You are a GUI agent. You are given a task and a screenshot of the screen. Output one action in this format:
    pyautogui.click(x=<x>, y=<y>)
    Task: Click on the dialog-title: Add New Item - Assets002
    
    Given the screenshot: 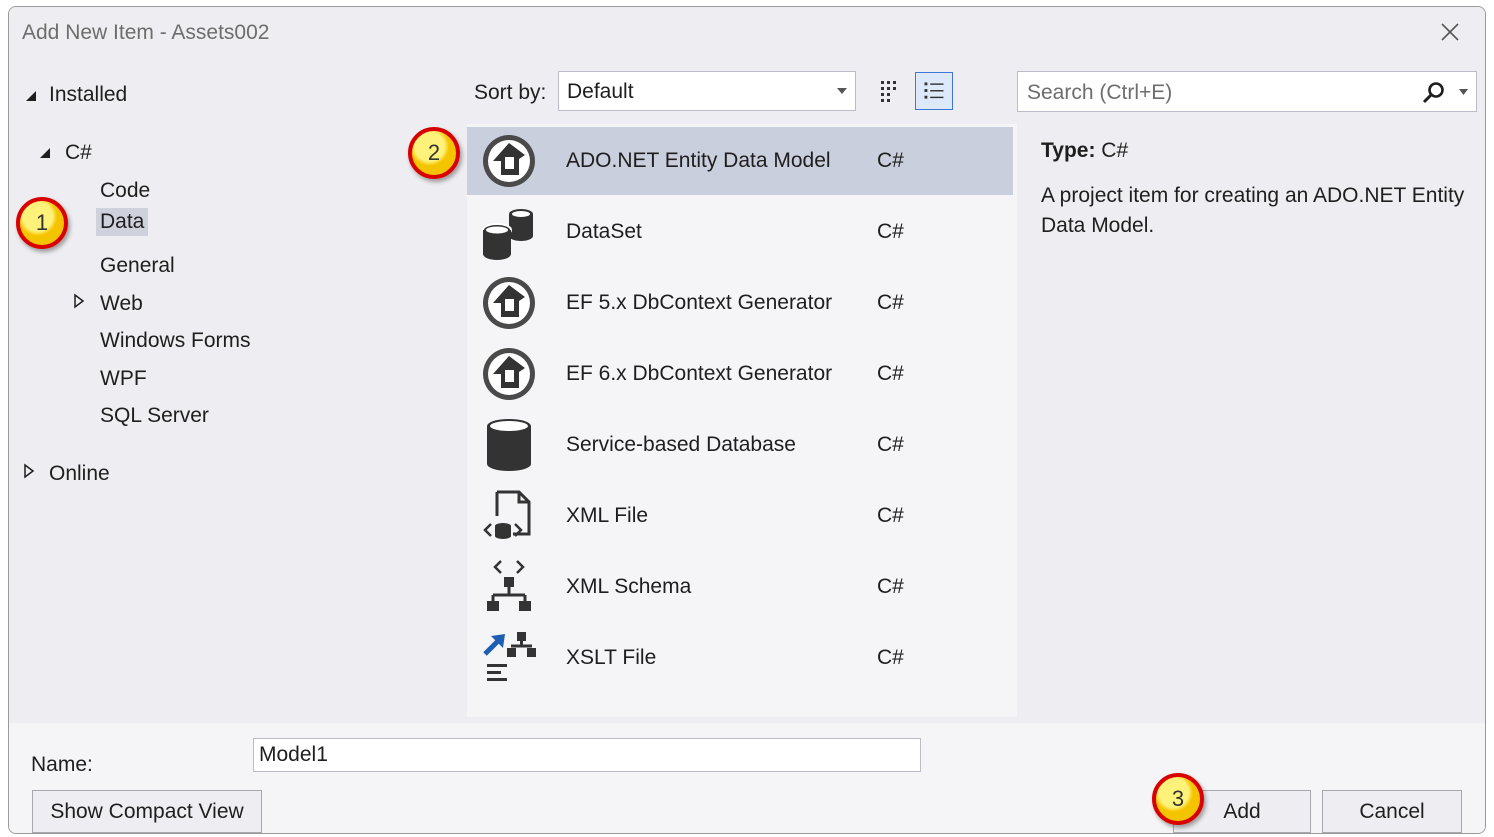 What is the action you would take?
    pyautogui.click(x=146, y=32)
    